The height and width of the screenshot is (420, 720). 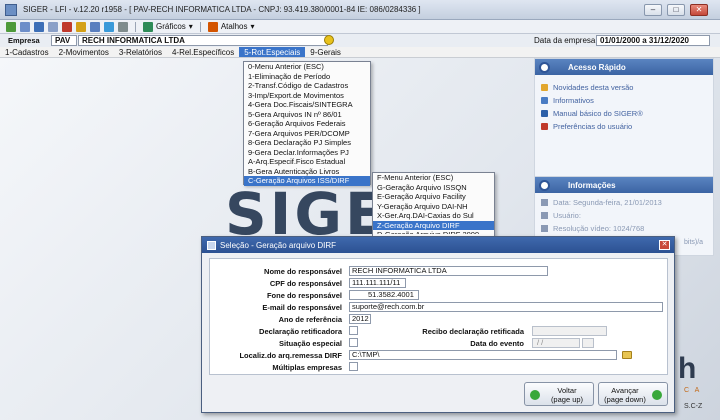 I want to click on menu-movimentos: 2-Movimentos, so click(x=84, y=52).